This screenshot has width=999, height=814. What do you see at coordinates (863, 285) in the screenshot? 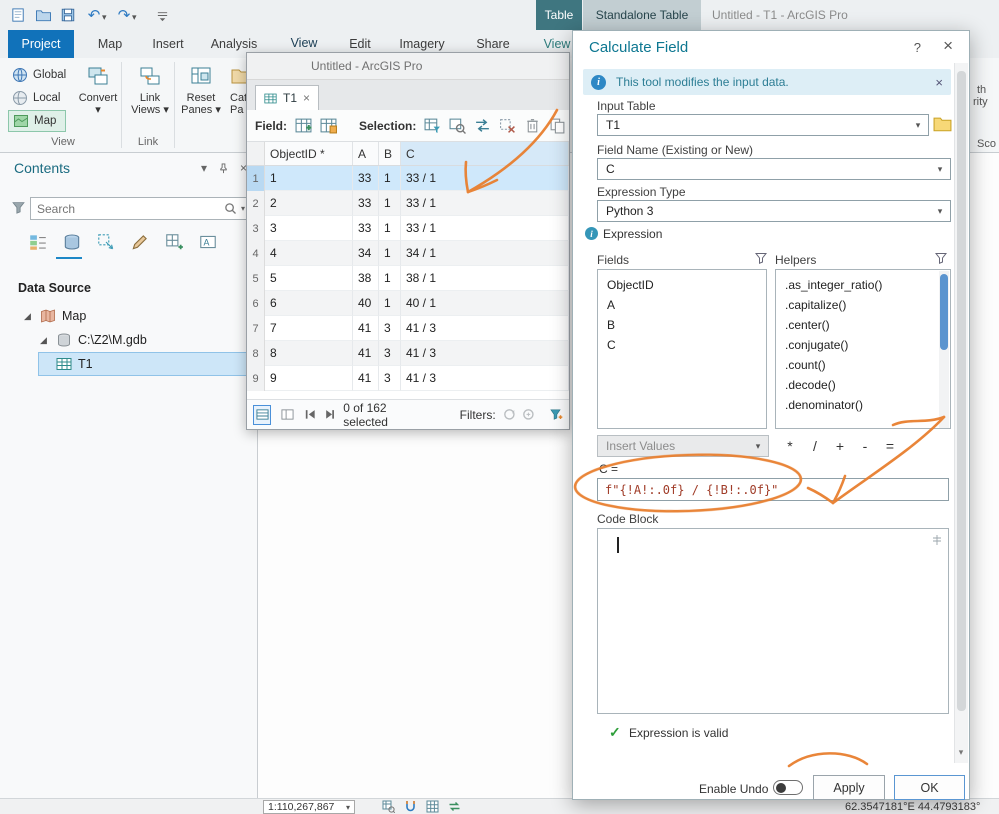
I see `list-item: .as_integer_ratio()` at bounding box center [863, 285].